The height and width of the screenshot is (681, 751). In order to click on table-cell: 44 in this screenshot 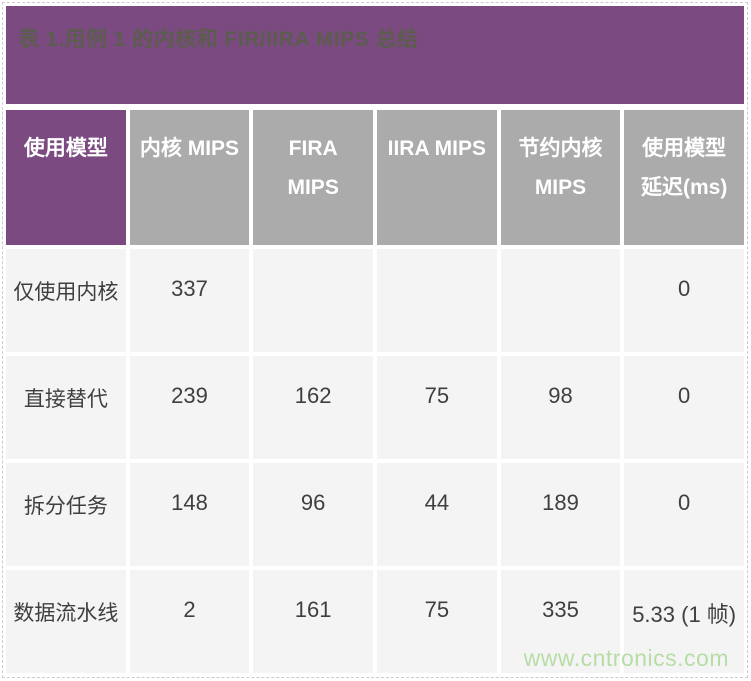, I will do `click(436, 514)`.